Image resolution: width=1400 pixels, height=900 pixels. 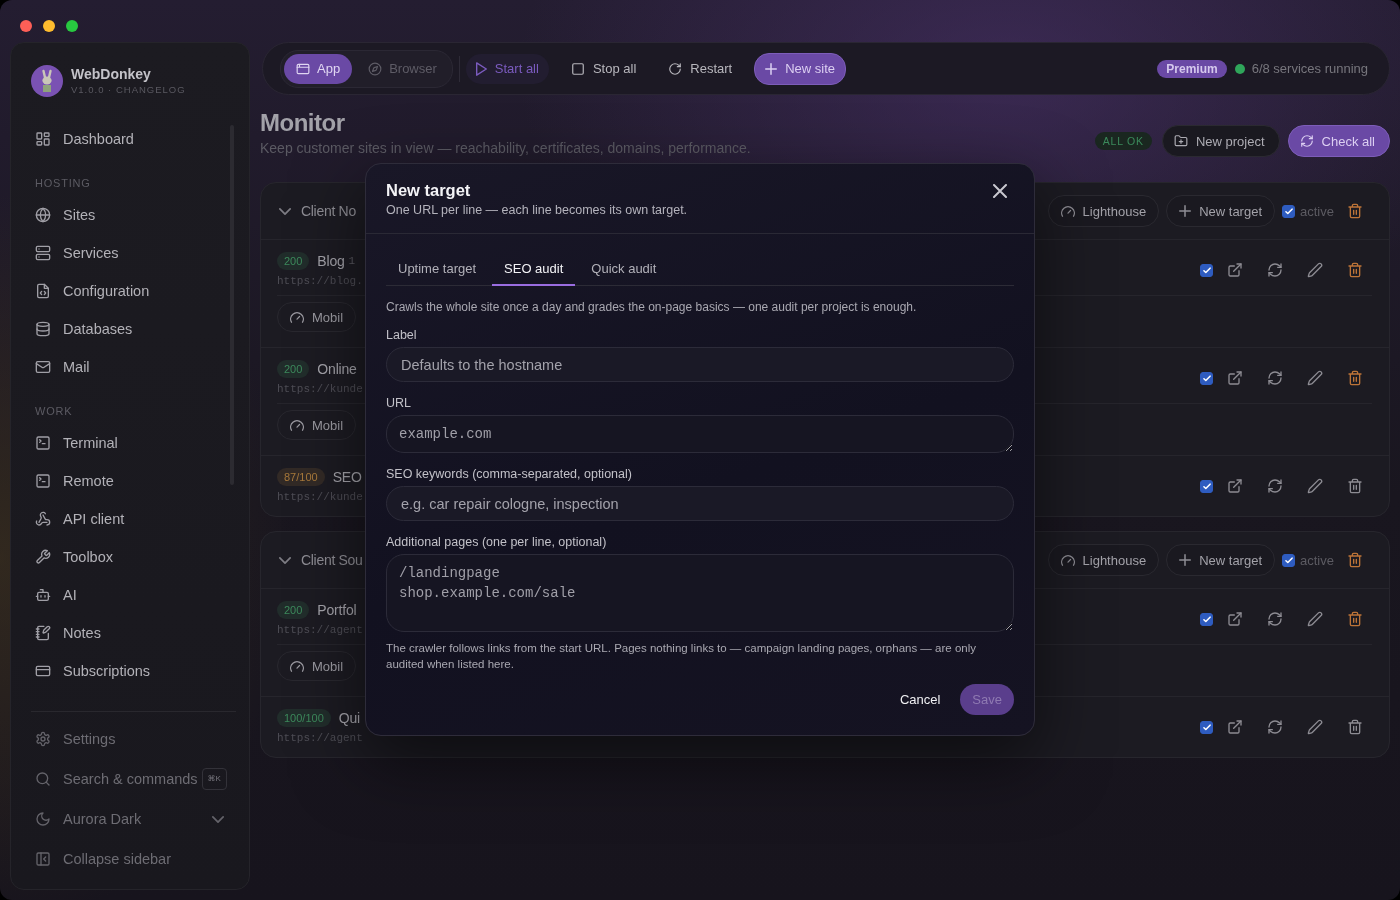 What do you see at coordinates (133, 253) in the screenshot?
I see `sidebar-item: Services` at bounding box center [133, 253].